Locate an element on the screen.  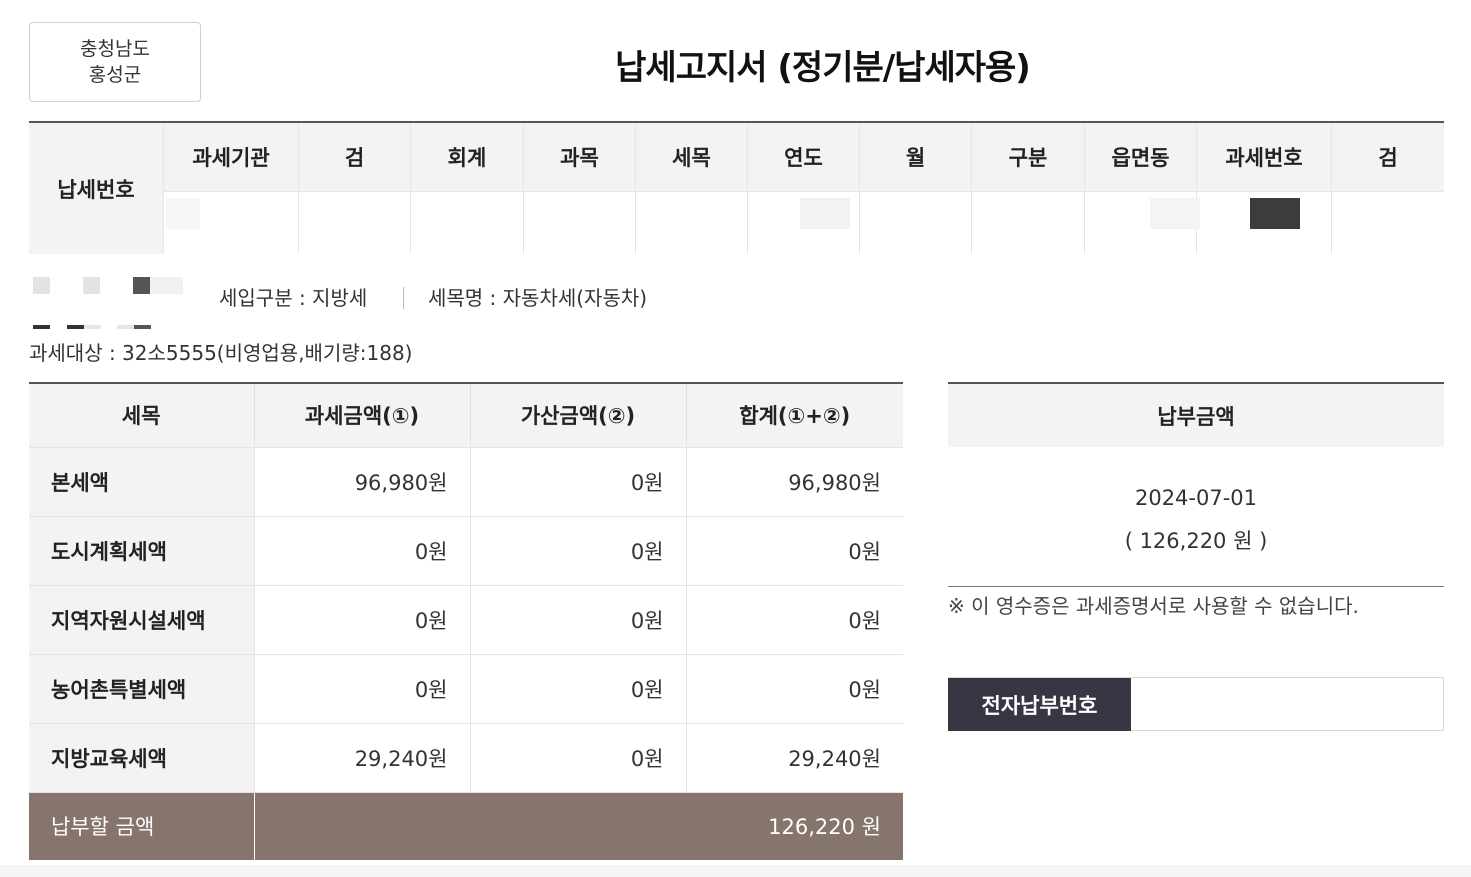
payment-panel: 납부금액 2024-07-01 ( 126,220 원 ) is located at coordinates (1196, 484).